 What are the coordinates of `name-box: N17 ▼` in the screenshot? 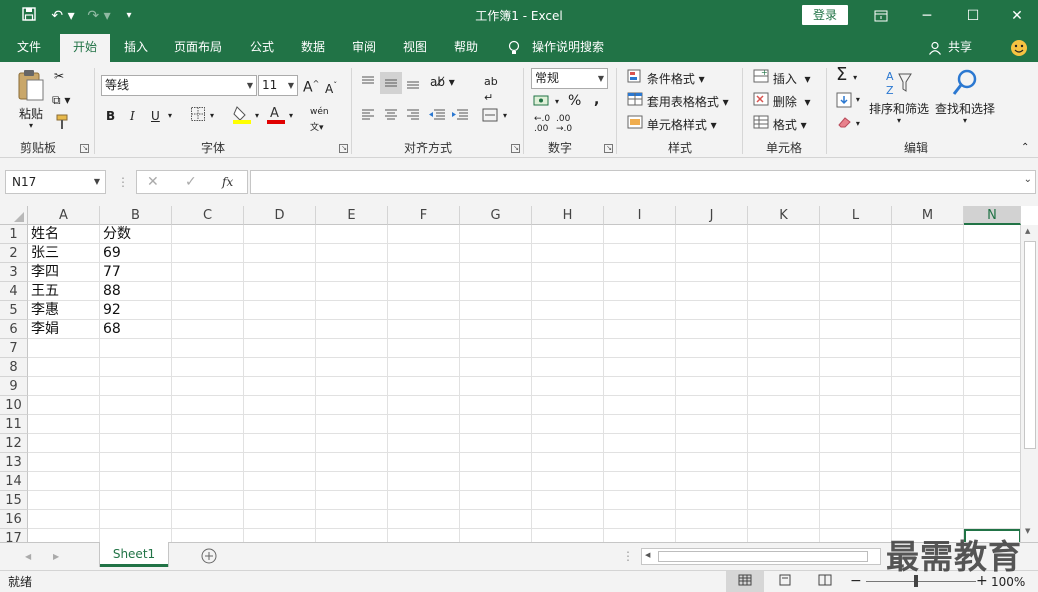 It's located at (55, 182).